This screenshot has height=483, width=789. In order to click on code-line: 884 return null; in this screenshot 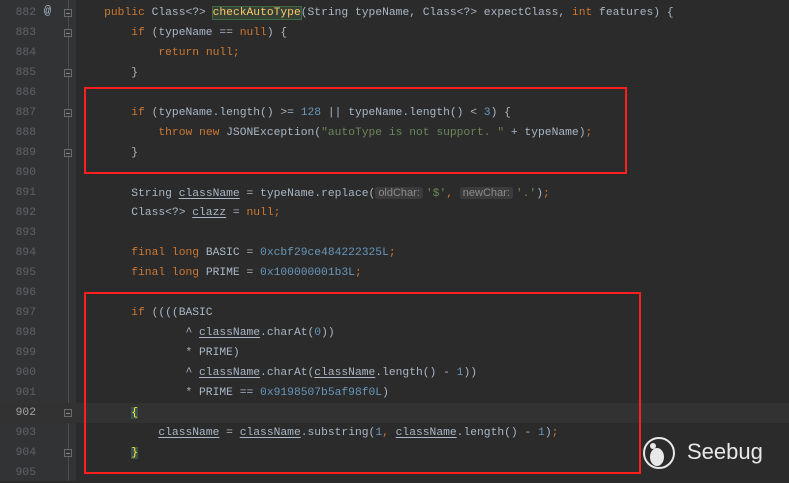, I will do `click(394, 53)`.